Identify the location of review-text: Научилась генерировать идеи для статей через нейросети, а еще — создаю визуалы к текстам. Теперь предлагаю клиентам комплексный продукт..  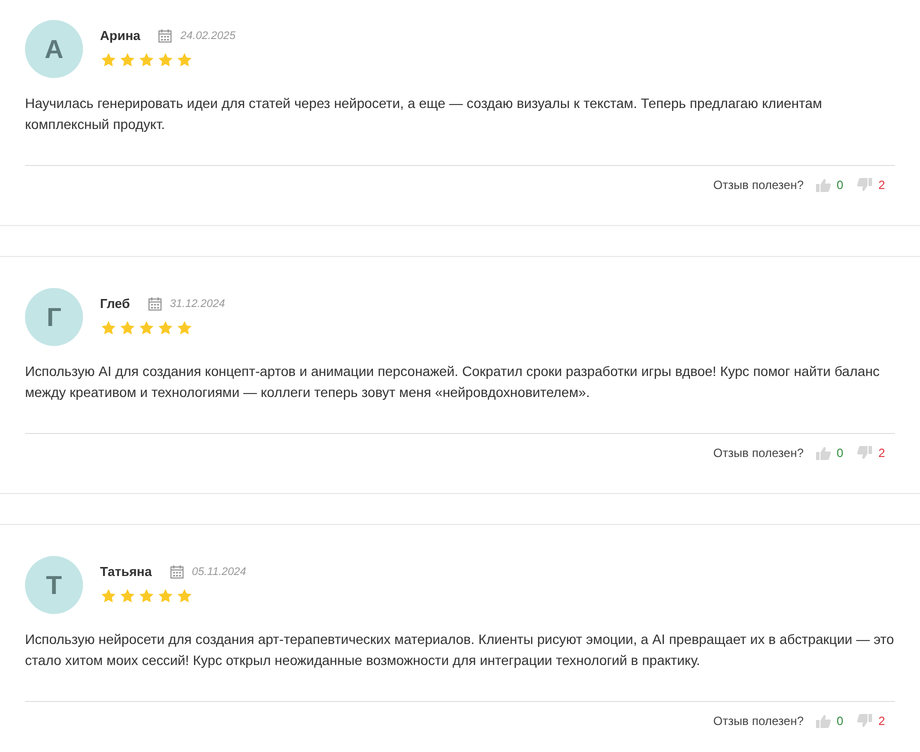
(424, 114).